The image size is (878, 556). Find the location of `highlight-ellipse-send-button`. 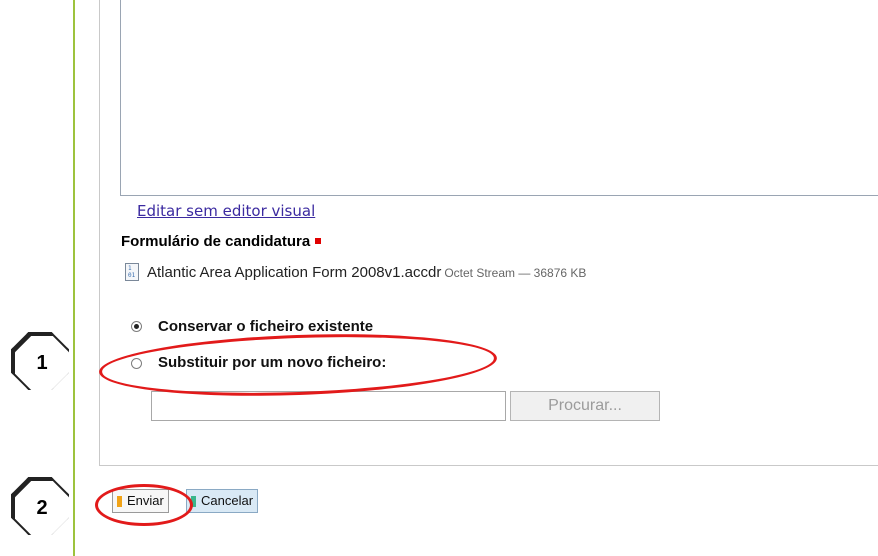

highlight-ellipse-send-button is located at coordinates (144, 505).